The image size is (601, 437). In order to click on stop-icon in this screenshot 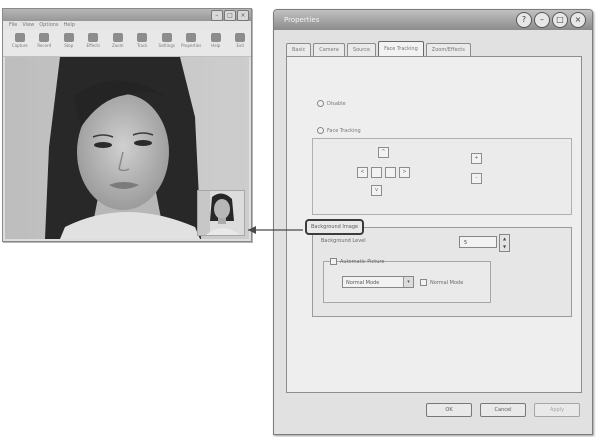, I will do `click(68, 37)`.